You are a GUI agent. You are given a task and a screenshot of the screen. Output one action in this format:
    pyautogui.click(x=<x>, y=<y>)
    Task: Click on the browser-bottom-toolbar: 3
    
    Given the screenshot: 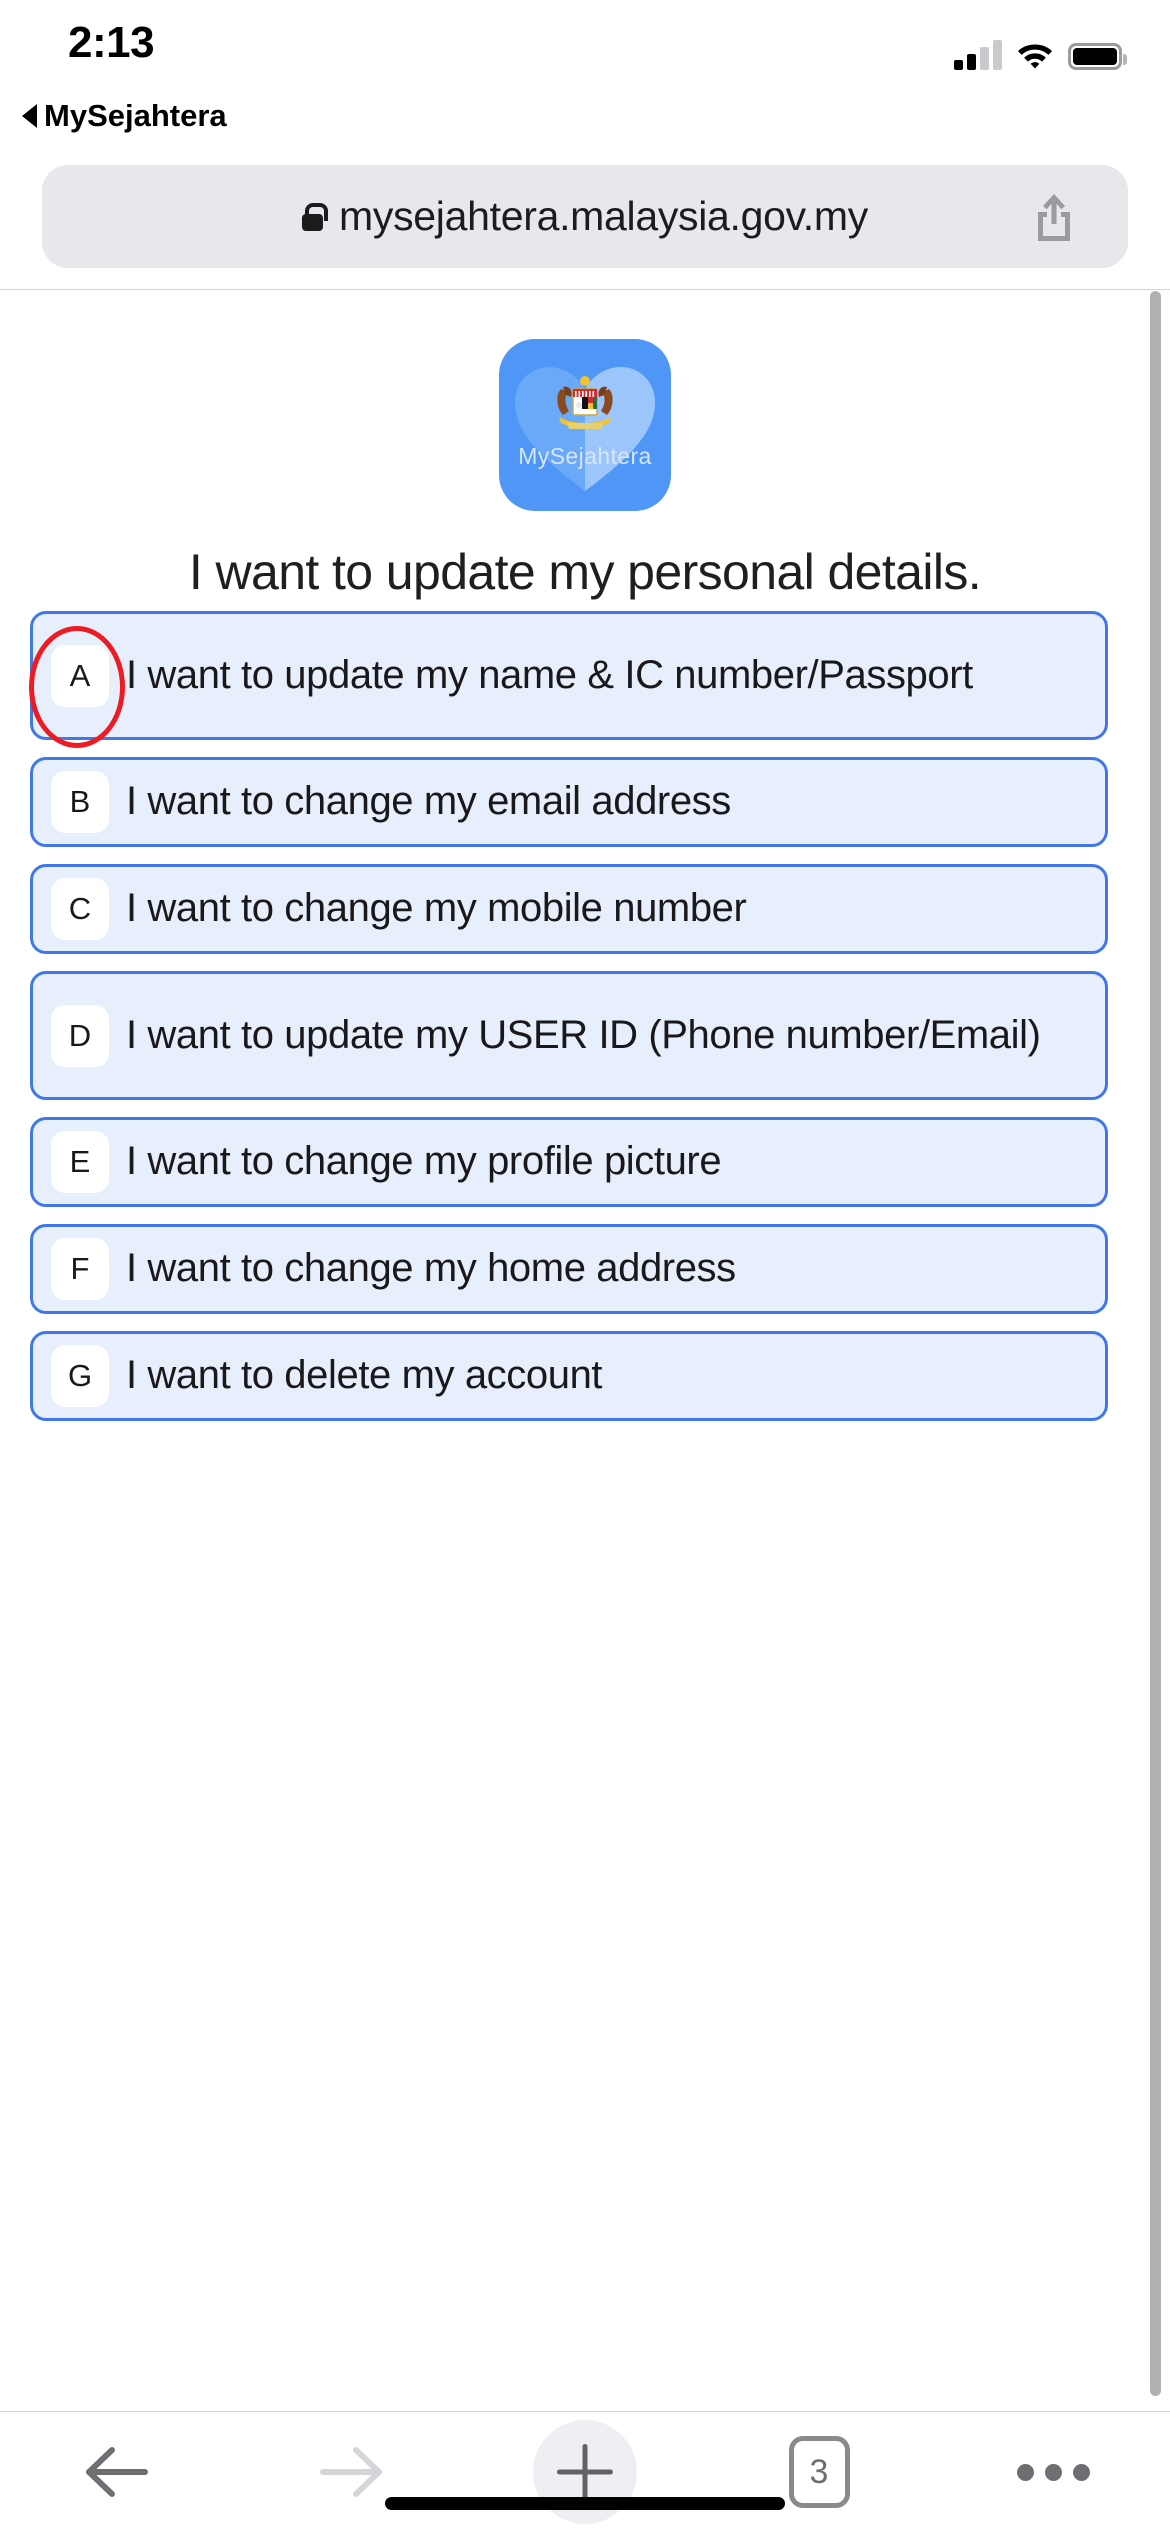 What is the action you would take?
    pyautogui.click(x=585, y=2471)
    